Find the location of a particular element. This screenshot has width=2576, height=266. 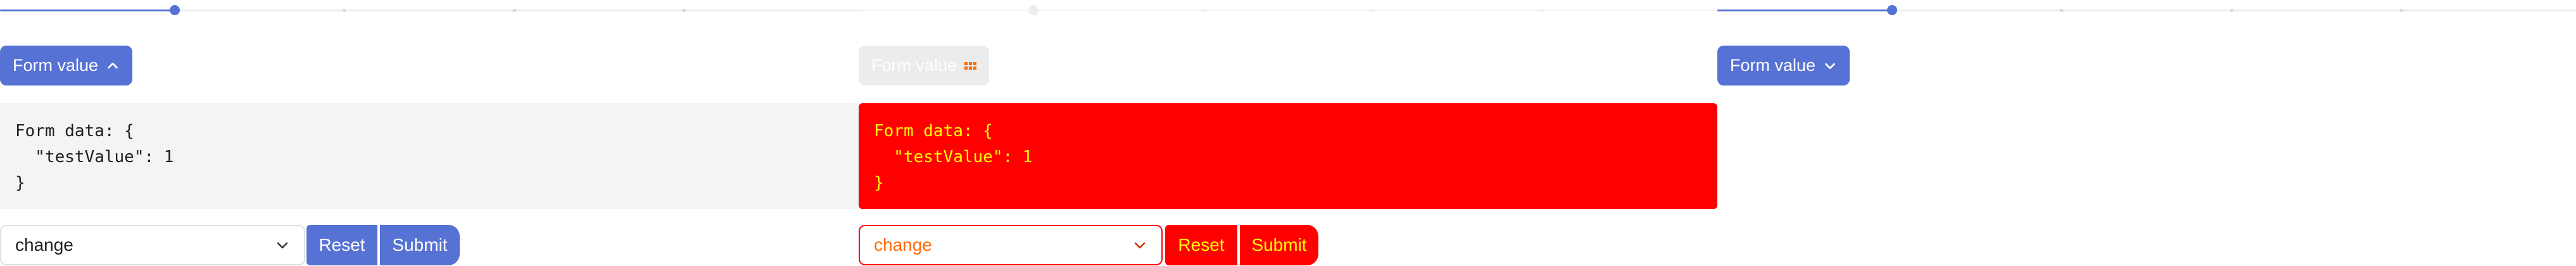

grid-dots-icon is located at coordinates (970, 65).